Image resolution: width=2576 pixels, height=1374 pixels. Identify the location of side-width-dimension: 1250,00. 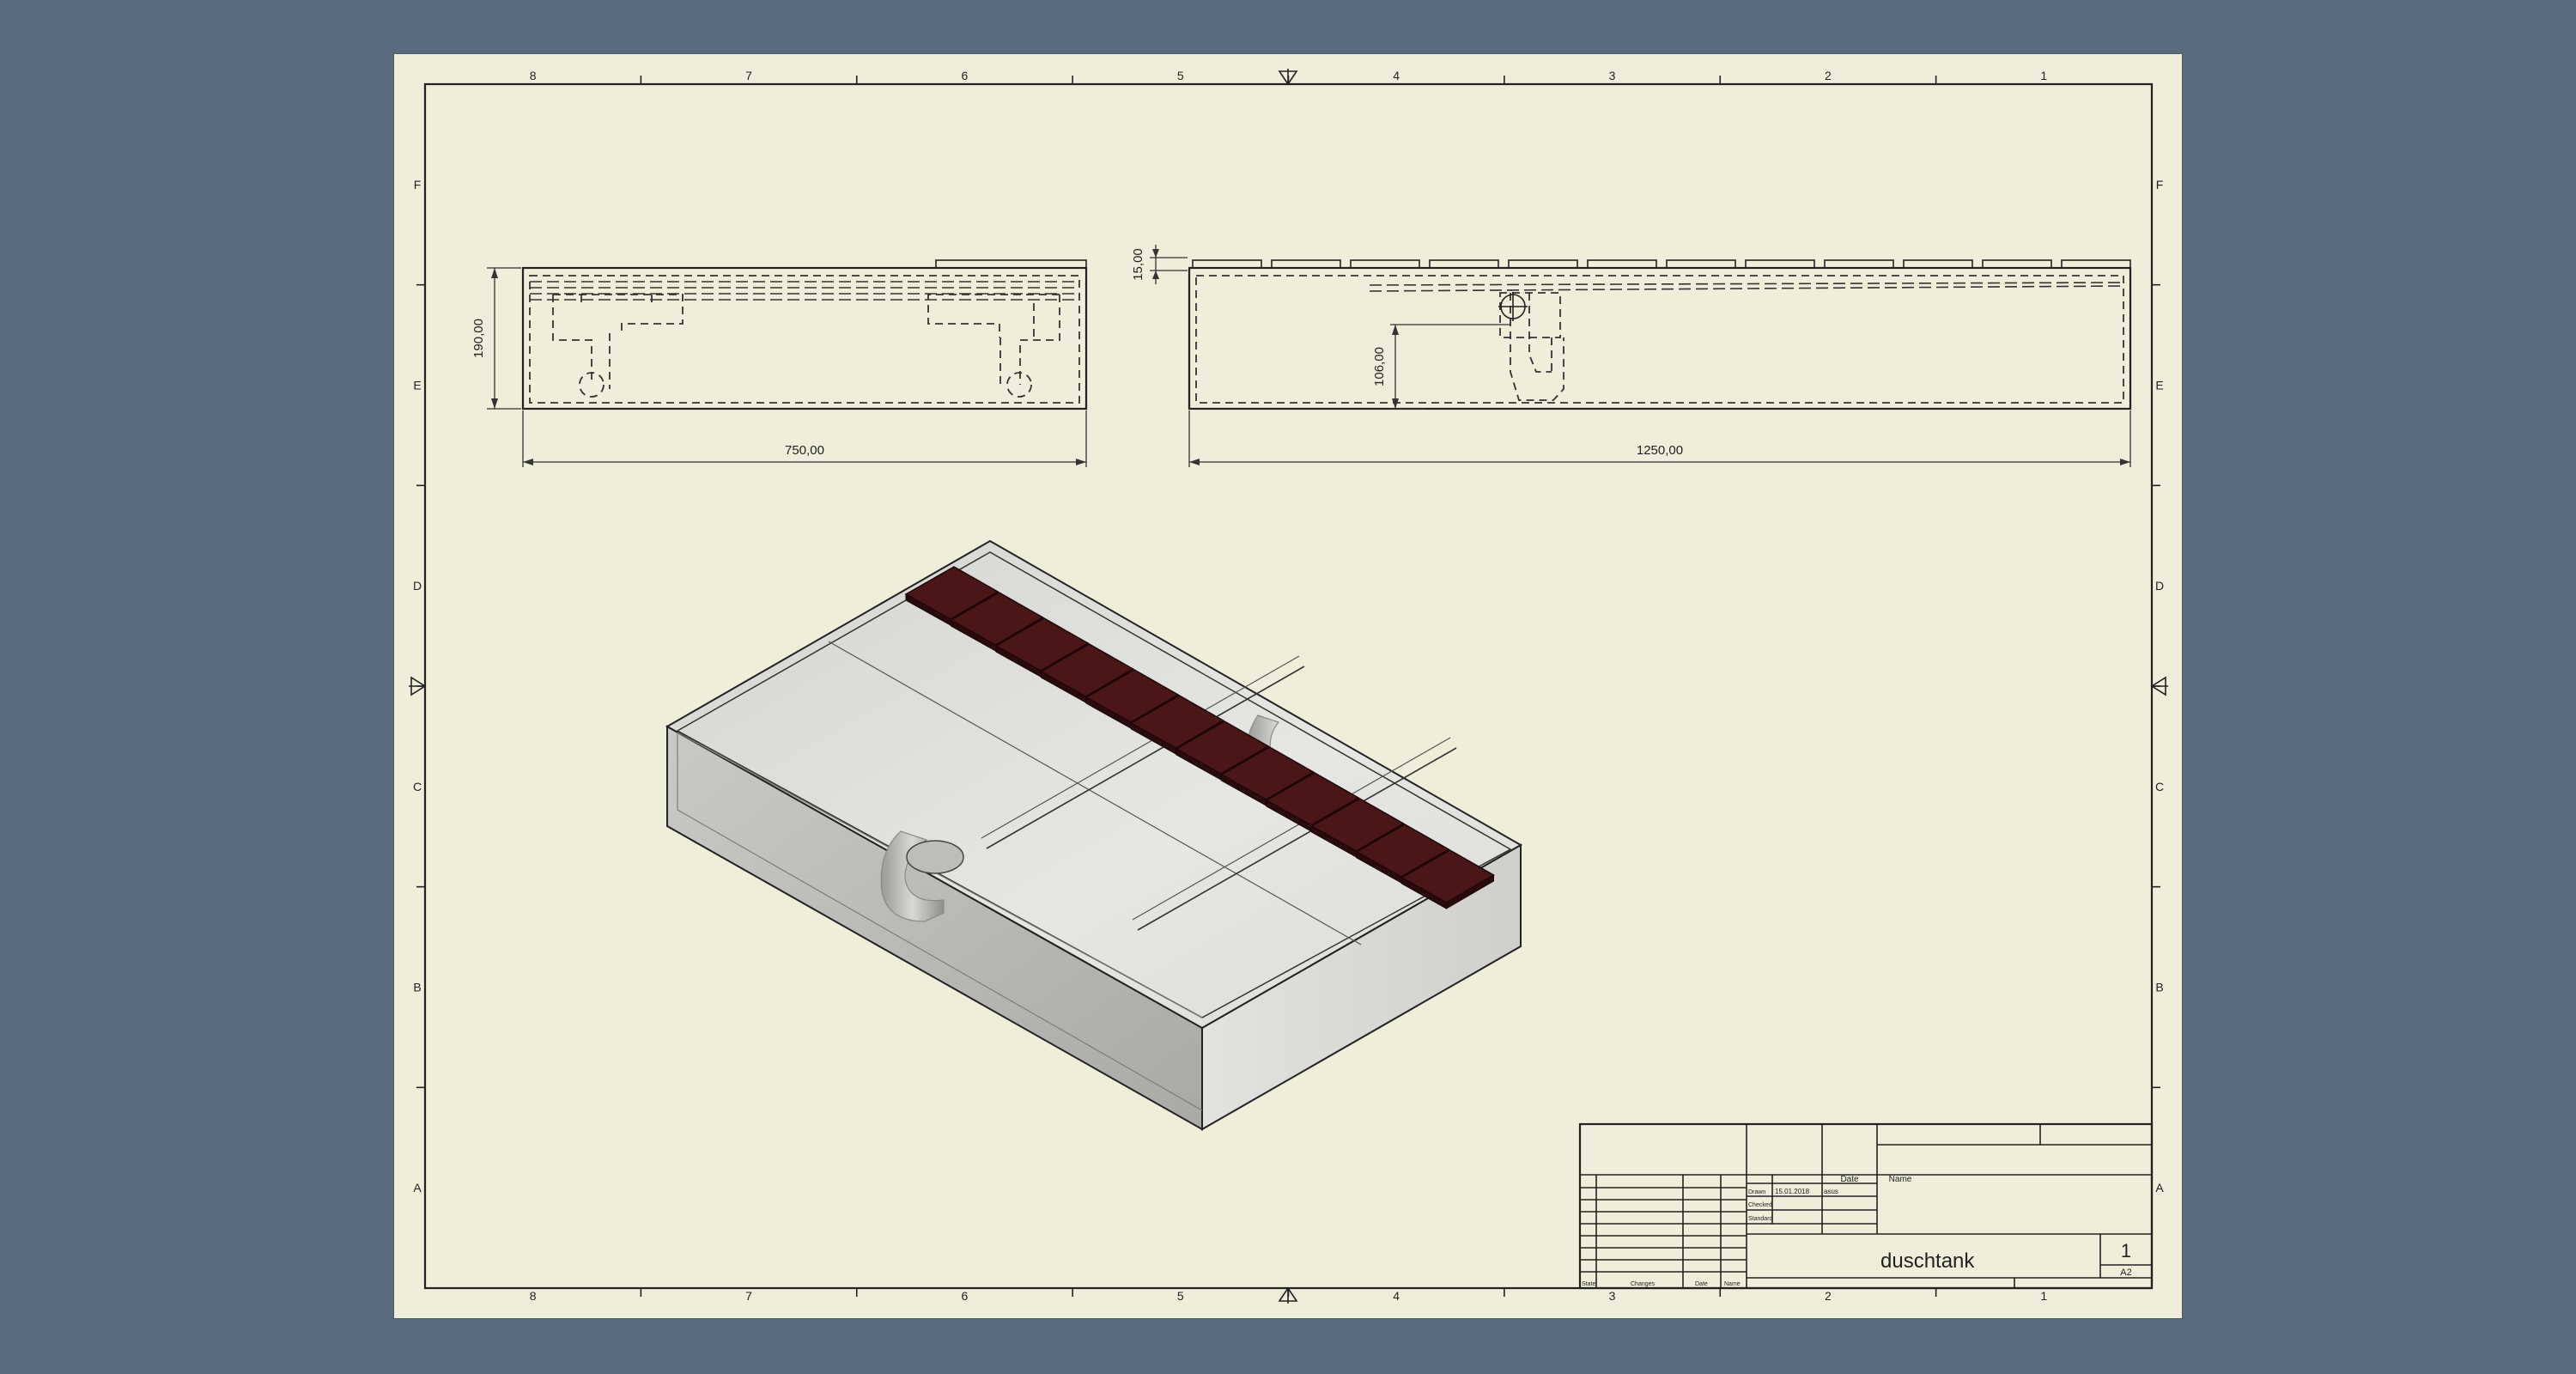
(1660, 450).